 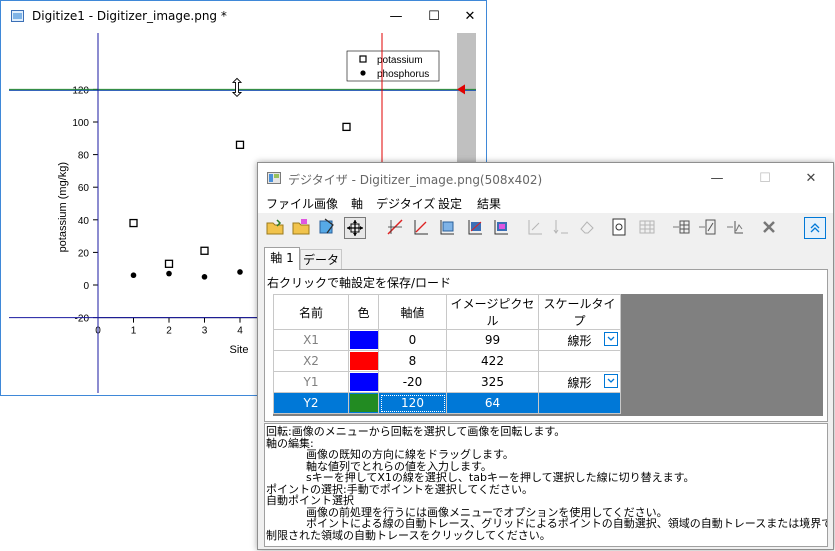 I want to click on grid-points-icon, so click(x=447, y=228).